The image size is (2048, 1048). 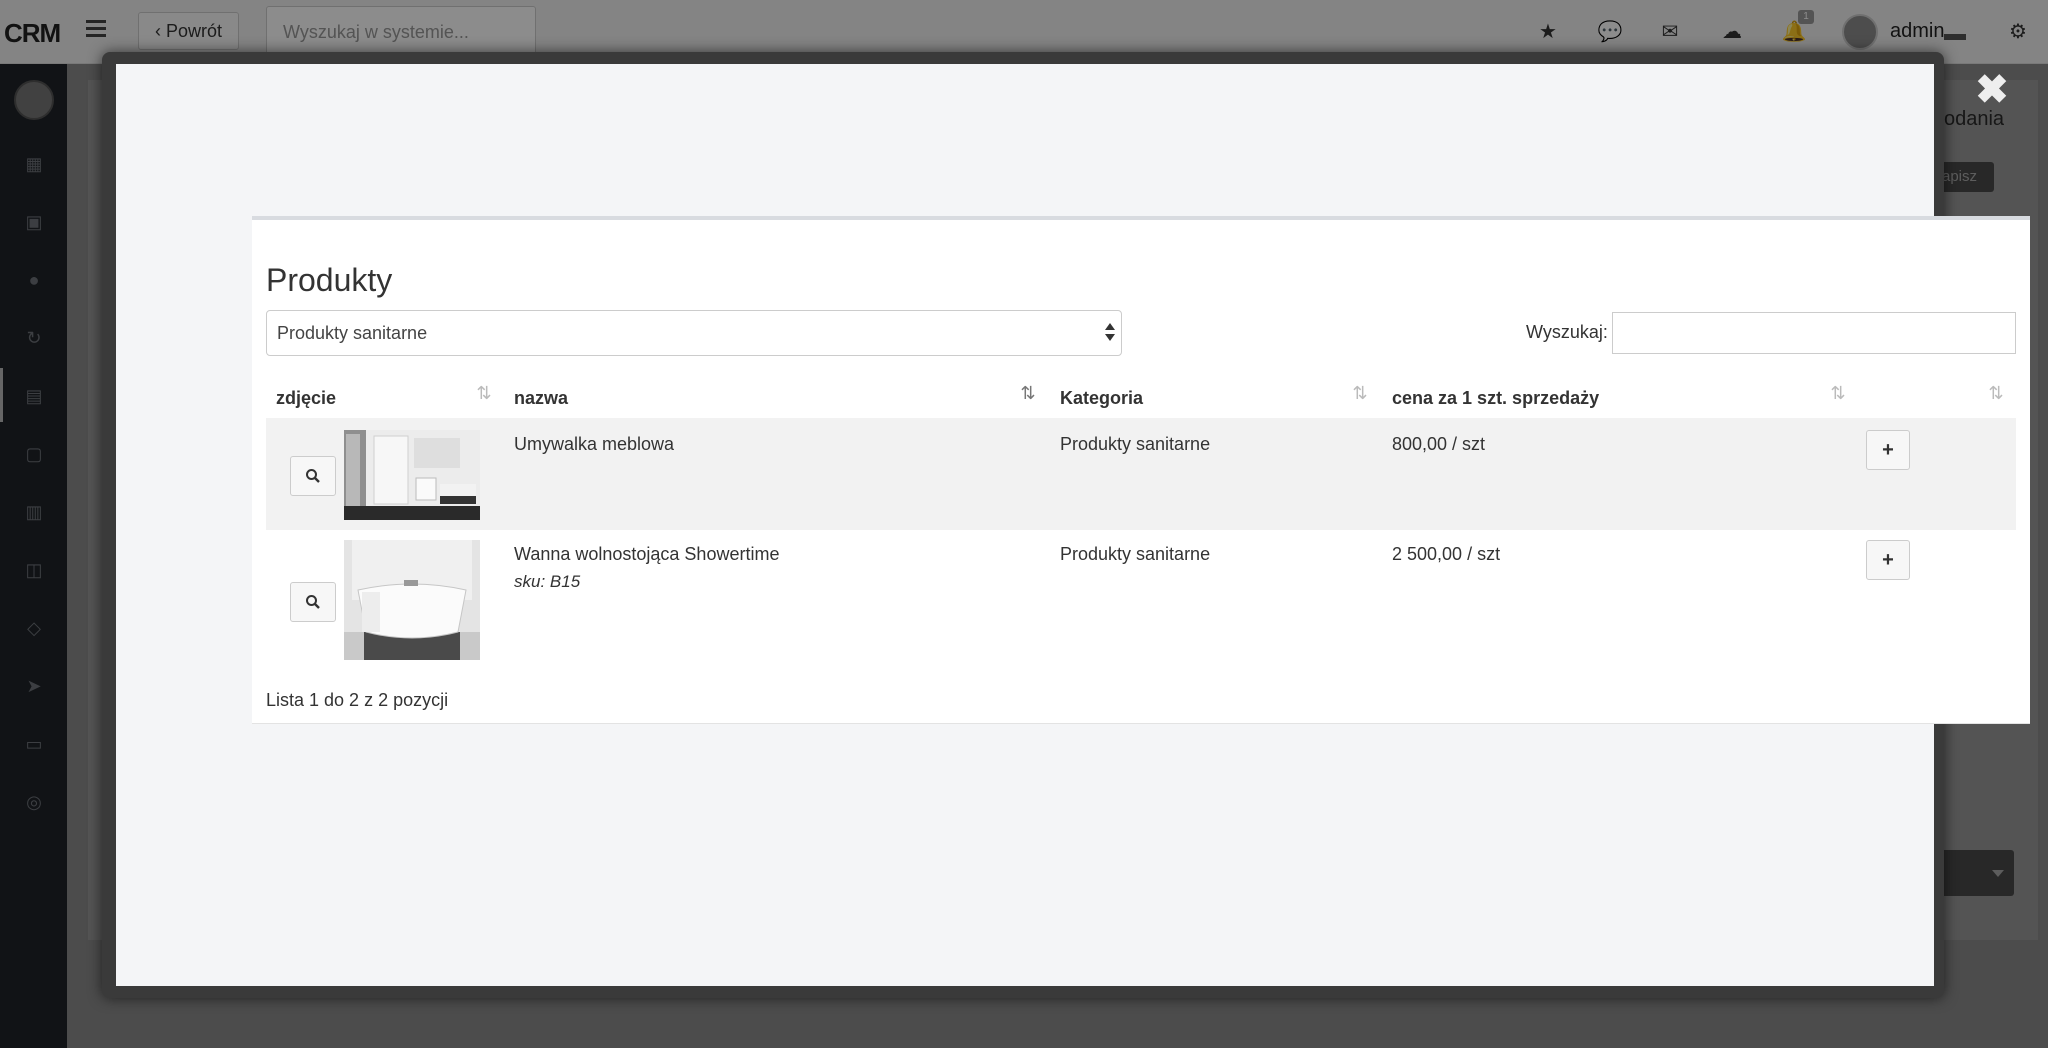 What do you see at coordinates (594, 444) in the screenshot?
I see `product-name: Umywalka meblowa` at bounding box center [594, 444].